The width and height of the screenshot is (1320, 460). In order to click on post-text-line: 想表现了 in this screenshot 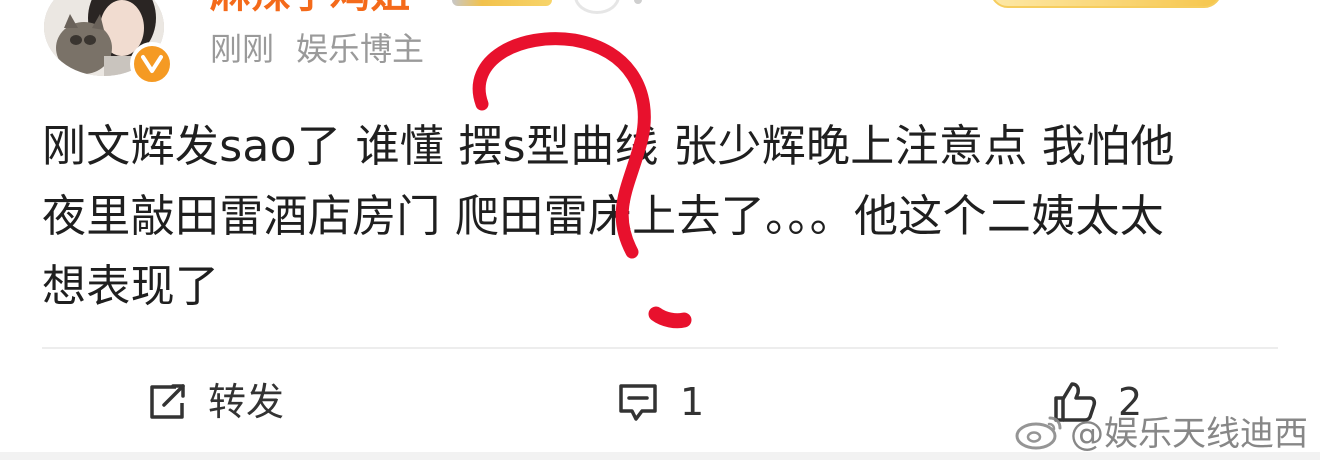, I will do `click(131, 286)`.